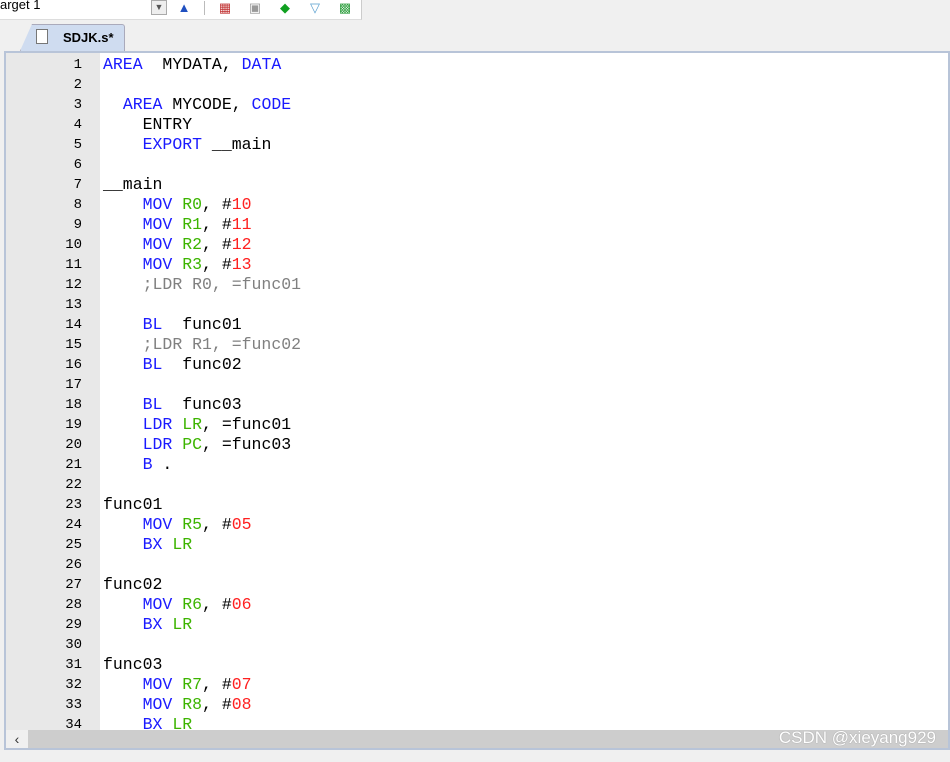 The height and width of the screenshot is (762, 950). What do you see at coordinates (73, 245) in the screenshot?
I see `line-number: 10` at bounding box center [73, 245].